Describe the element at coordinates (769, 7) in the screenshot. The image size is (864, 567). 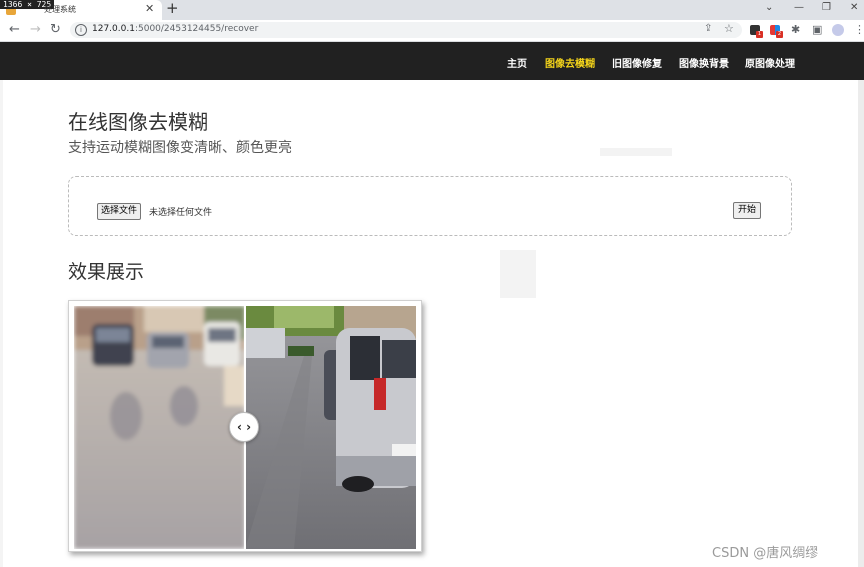
I see `tab-search-icon: ⌄` at that location.